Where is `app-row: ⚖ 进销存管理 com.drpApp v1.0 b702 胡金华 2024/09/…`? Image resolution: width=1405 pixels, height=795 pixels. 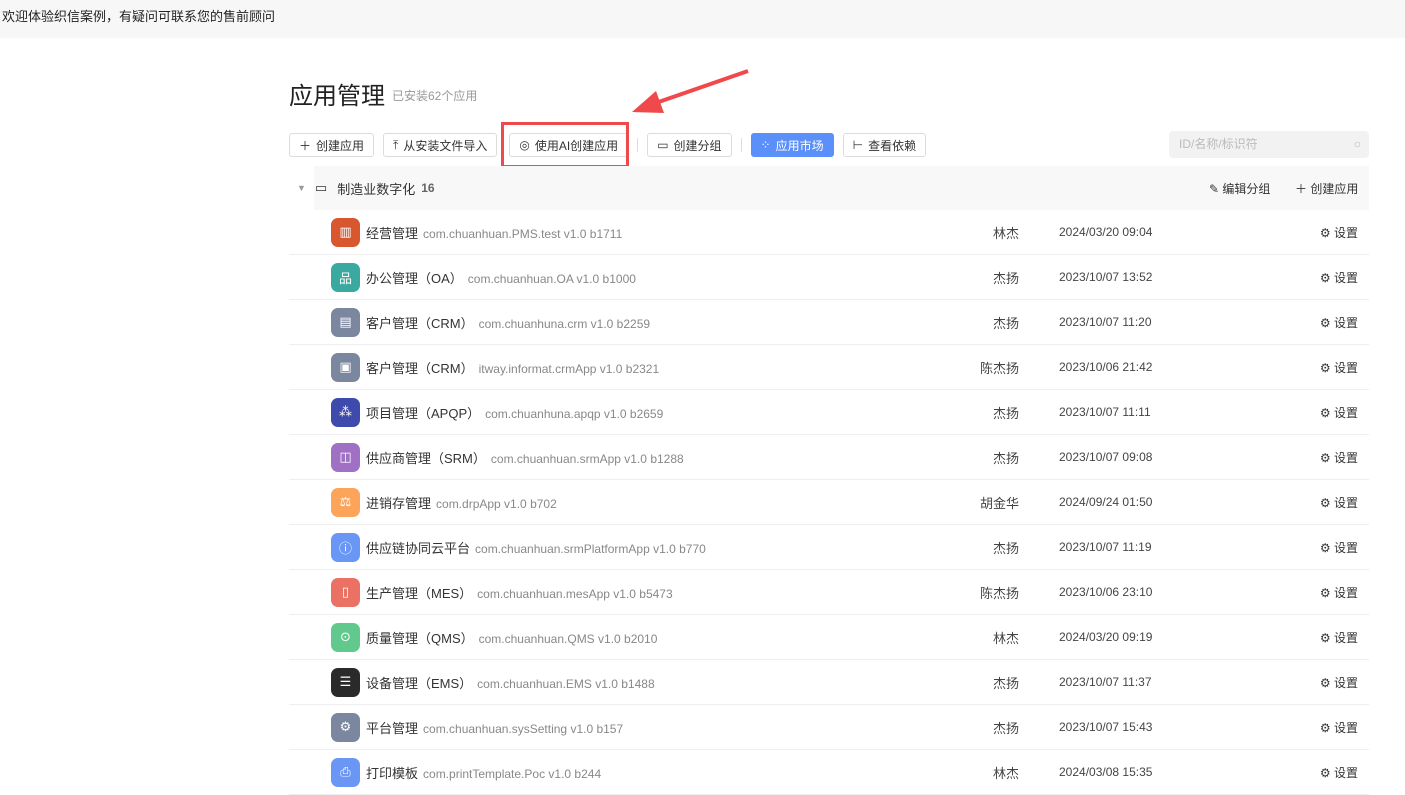 app-row: ⚖ 进销存管理 com.drpApp v1.0 b702 胡金华 2024/09/… is located at coordinates (829, 502).